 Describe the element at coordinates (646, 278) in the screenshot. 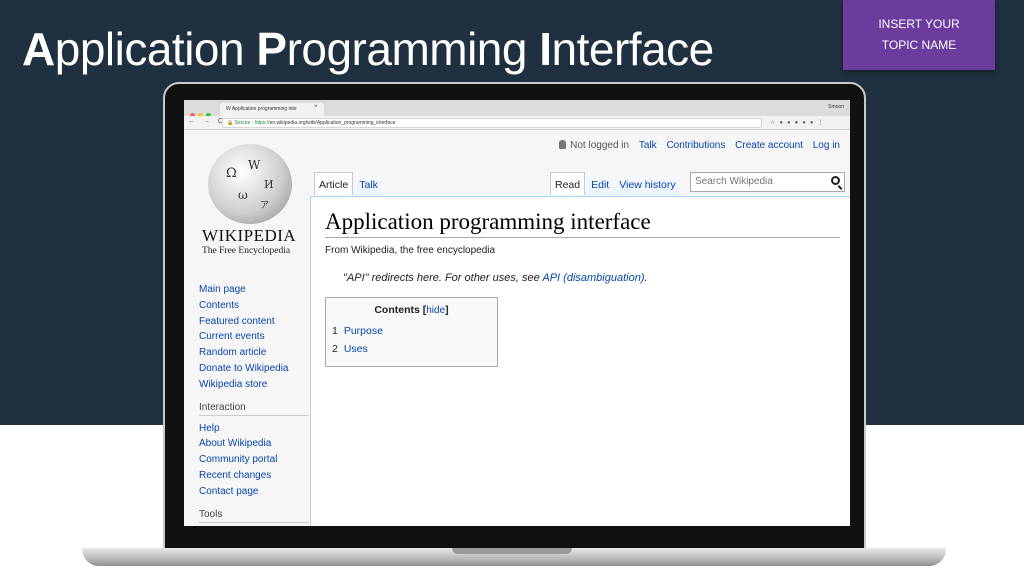

I see `hatnote-end: .` at that location.